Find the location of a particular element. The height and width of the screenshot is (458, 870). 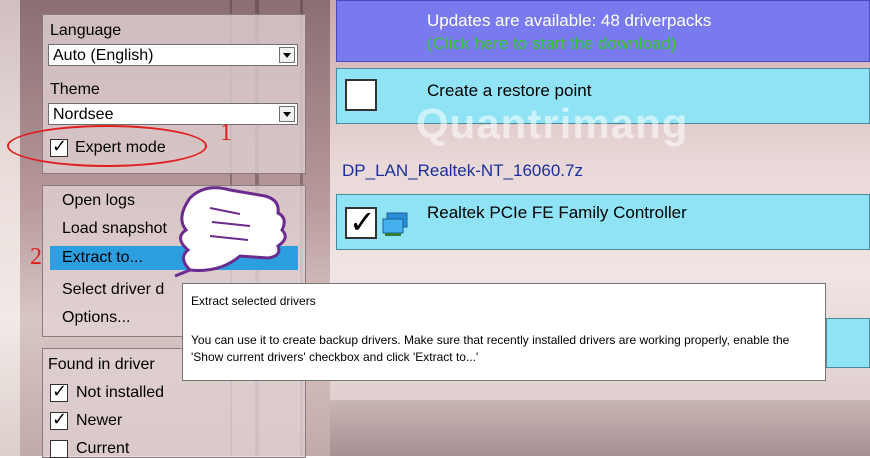

current-checkbox is located at coordinates (59, 449).